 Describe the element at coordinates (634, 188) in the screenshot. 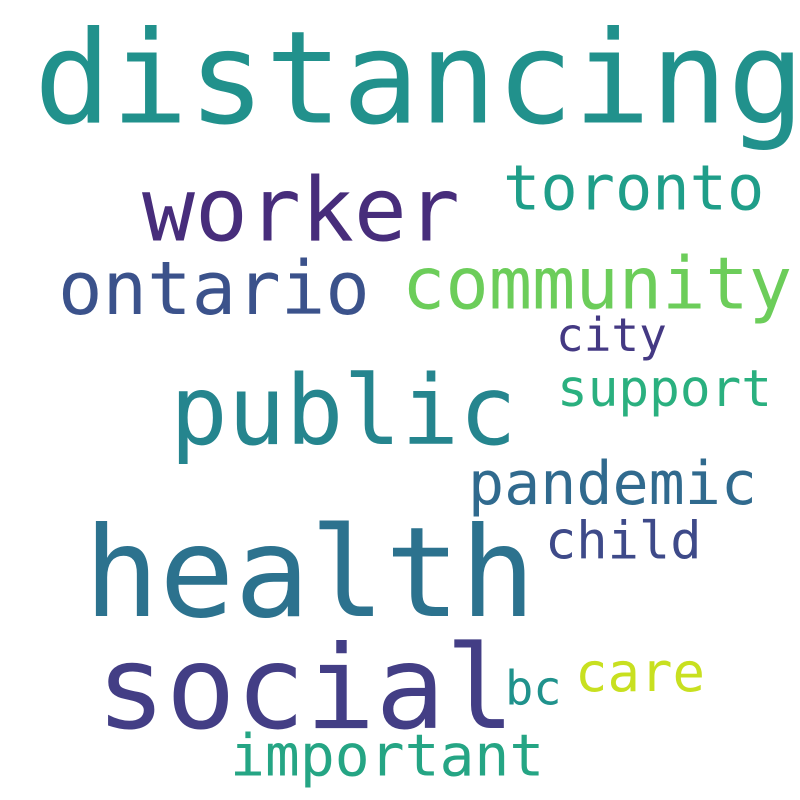

I see `word-toronto: toronto` at that location.